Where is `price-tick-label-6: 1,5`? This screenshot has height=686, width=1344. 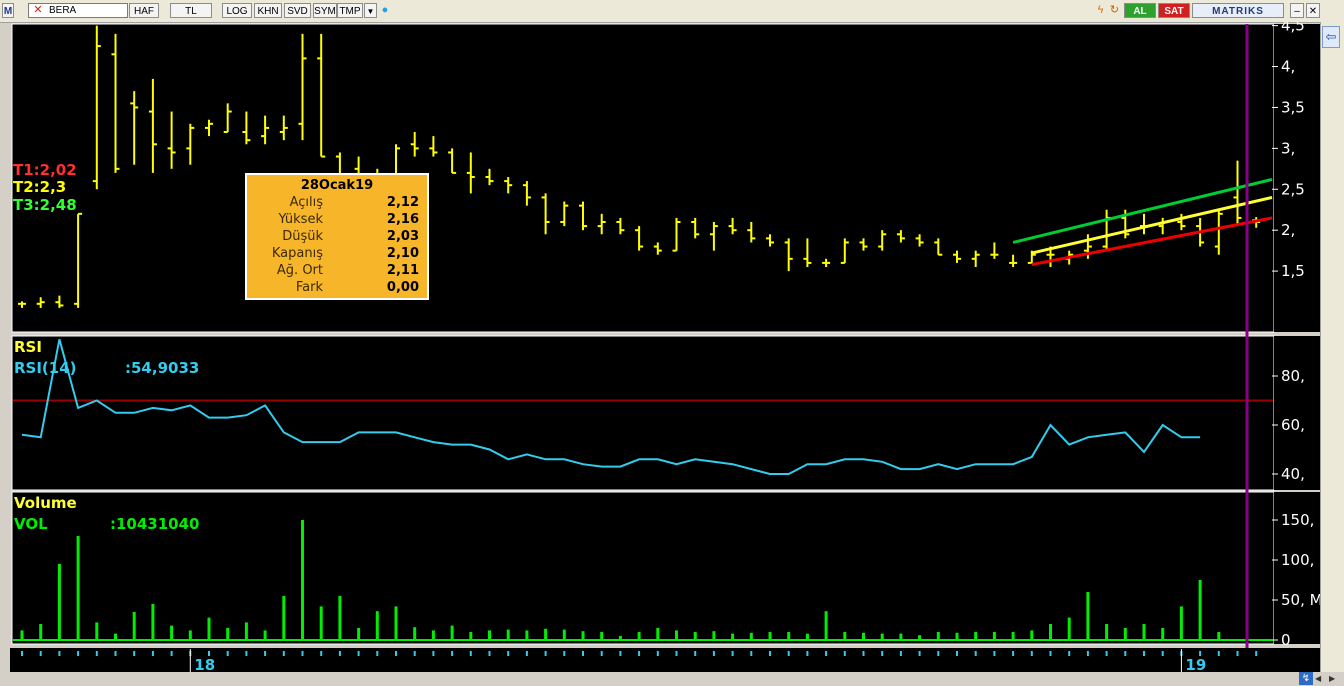 price-tick-label-6: 1,5 is located at coordinates (1293, 271).